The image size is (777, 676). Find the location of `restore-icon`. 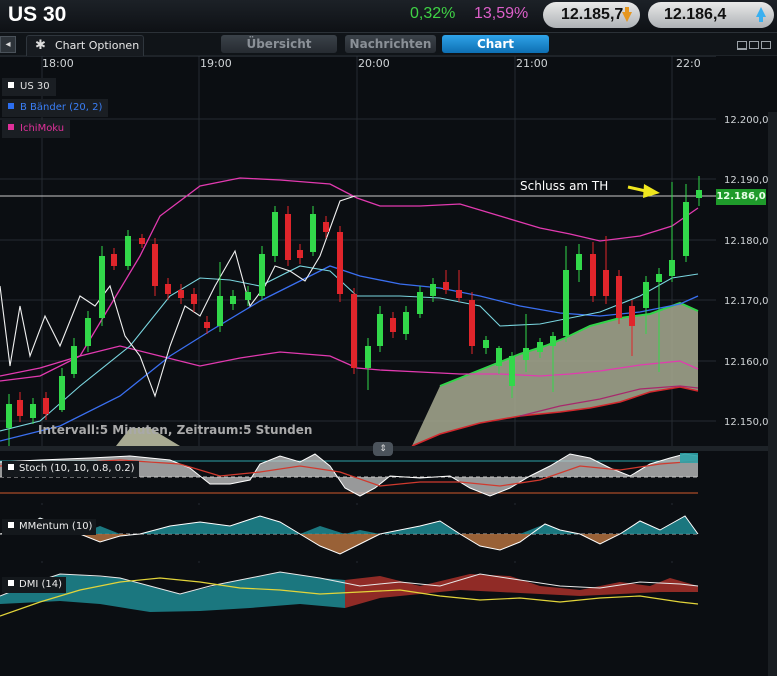

restore-icon is located at coordinates (754, 45).